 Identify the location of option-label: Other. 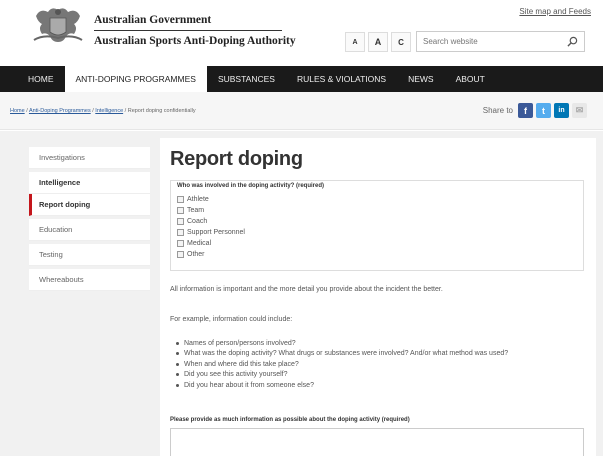
(196, 254).